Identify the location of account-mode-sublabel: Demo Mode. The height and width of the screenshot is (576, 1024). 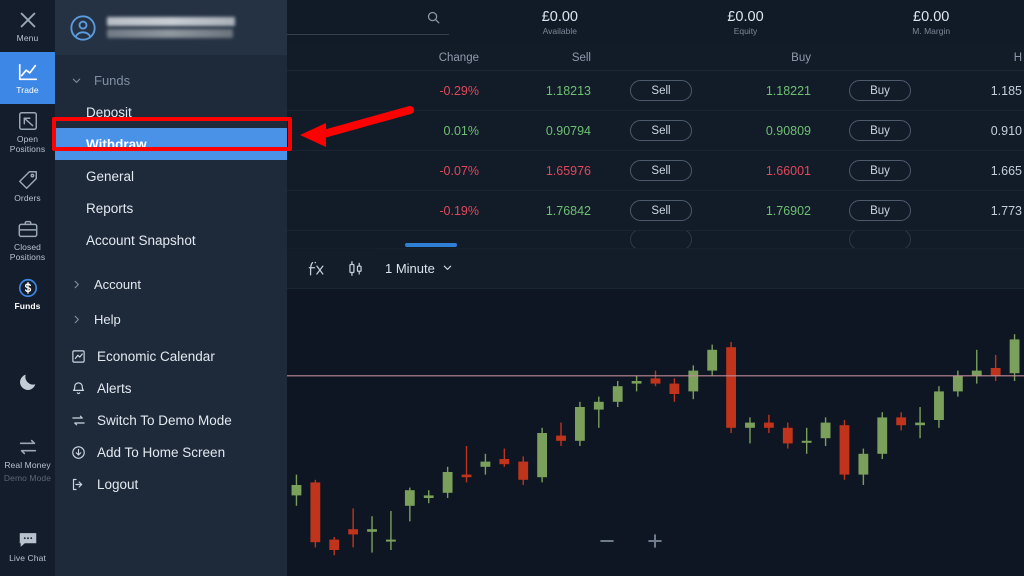
(27, 477).